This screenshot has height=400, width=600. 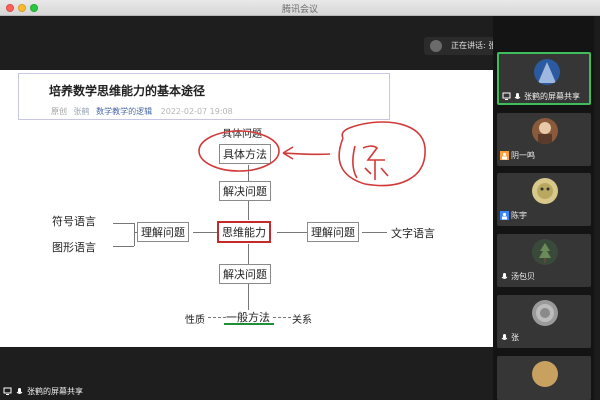 I want to click on participant-name: 陈宇, so click(x=519, y=215).